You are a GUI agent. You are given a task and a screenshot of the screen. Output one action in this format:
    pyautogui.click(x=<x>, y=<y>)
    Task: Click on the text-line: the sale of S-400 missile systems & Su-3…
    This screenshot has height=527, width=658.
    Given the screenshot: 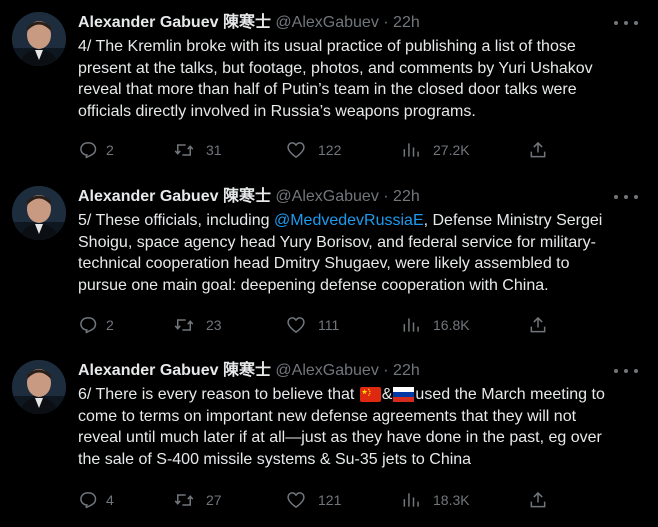 What is the action you would take?
    pyautogui.click(x=275, y=459)
    